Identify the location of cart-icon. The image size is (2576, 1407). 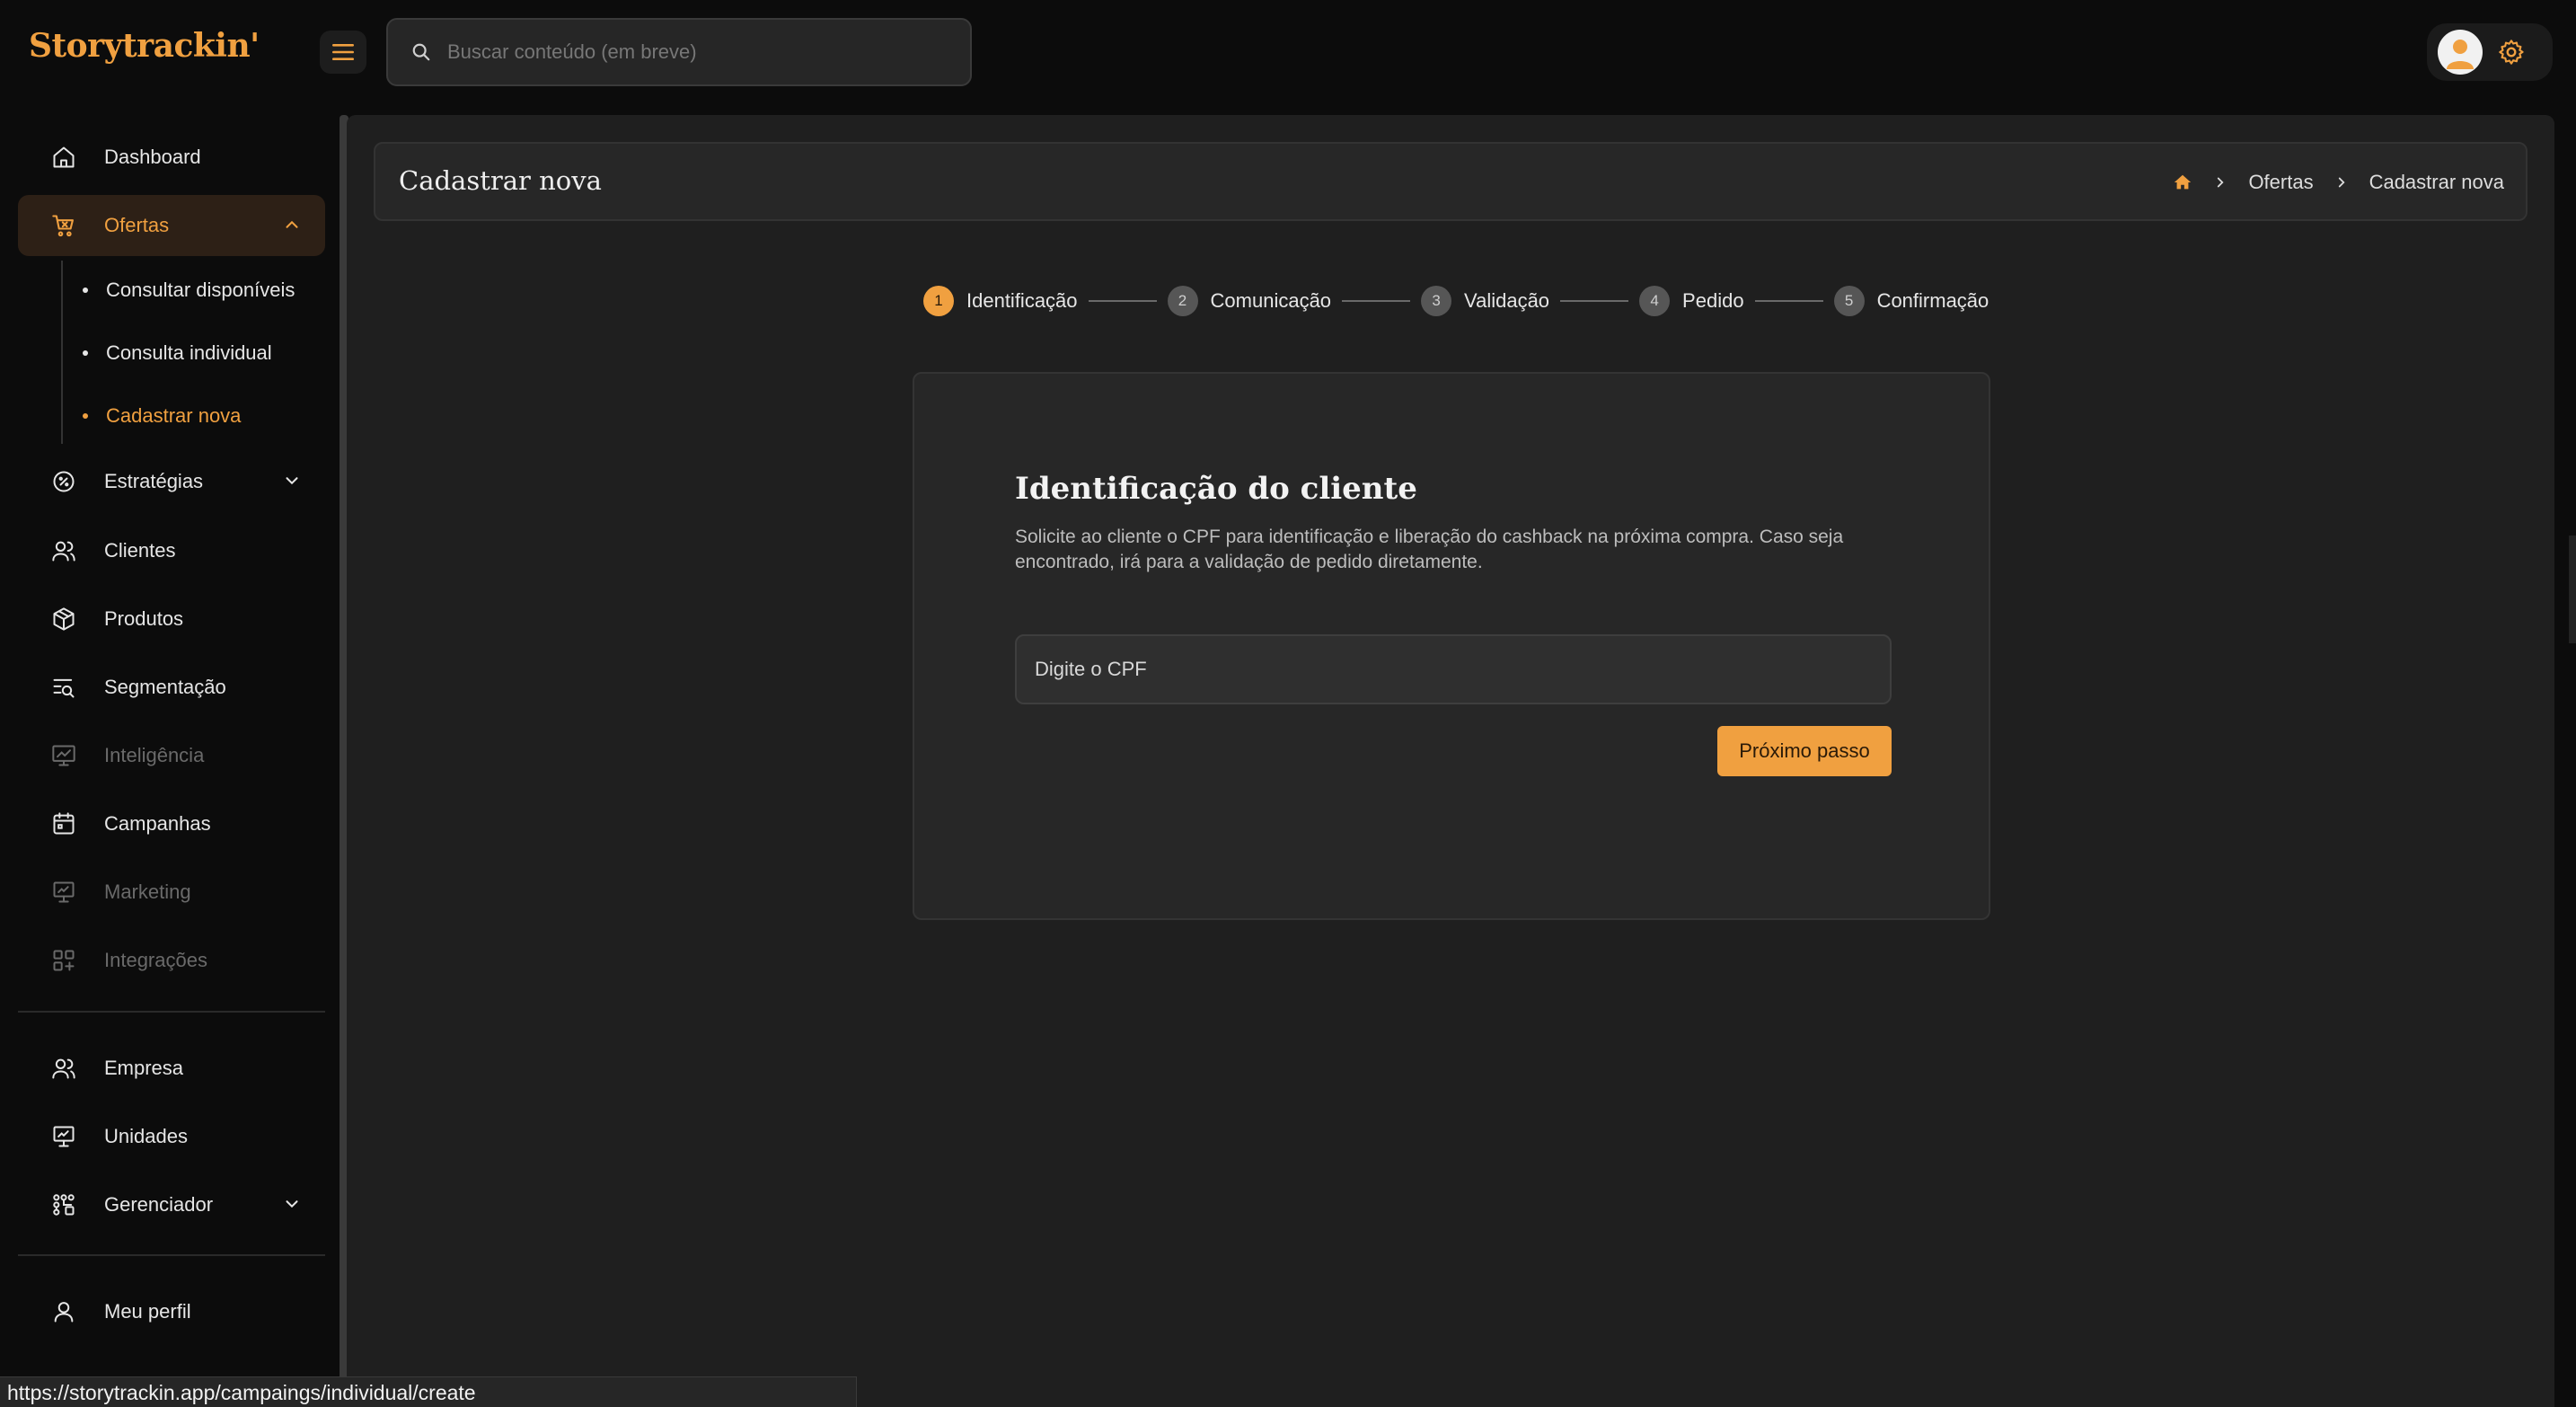
(63, 226).